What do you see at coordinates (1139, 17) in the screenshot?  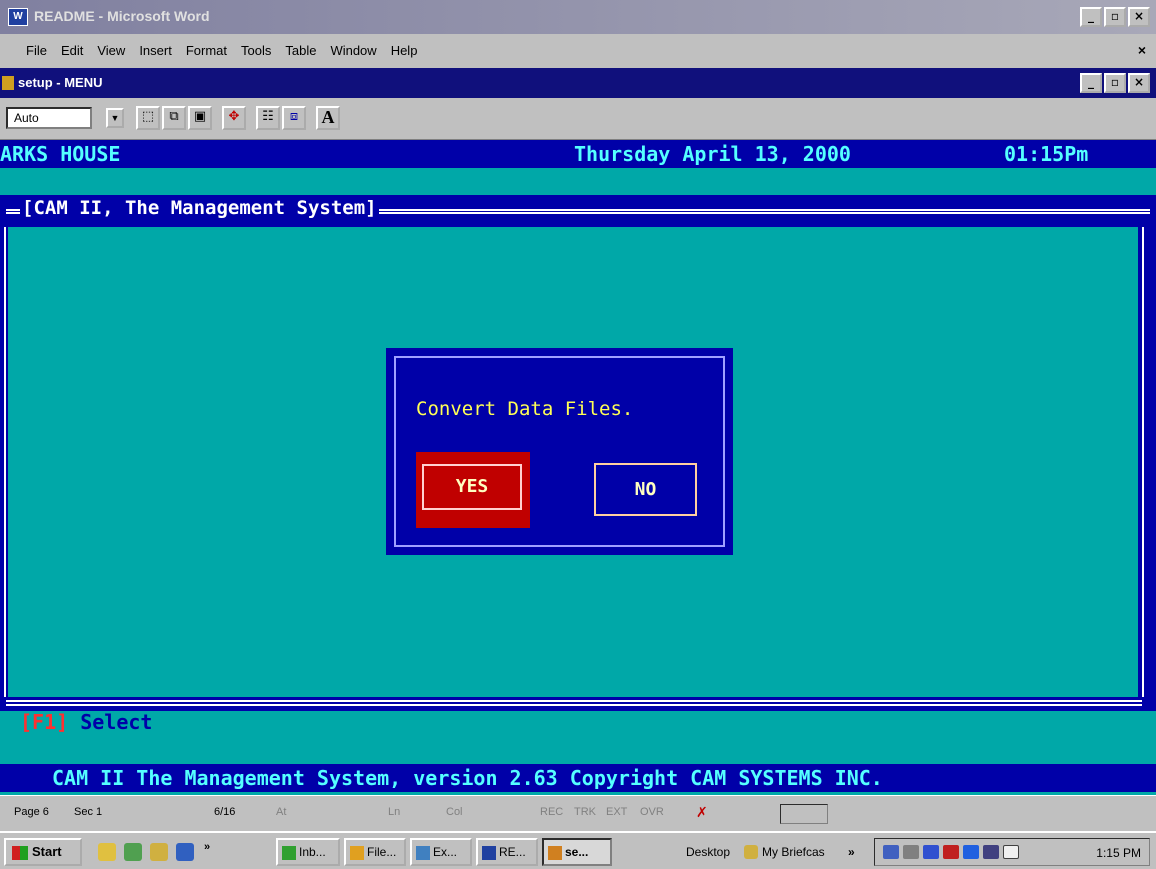 I see `close-button: ×` at bounding box center [1139, 17].